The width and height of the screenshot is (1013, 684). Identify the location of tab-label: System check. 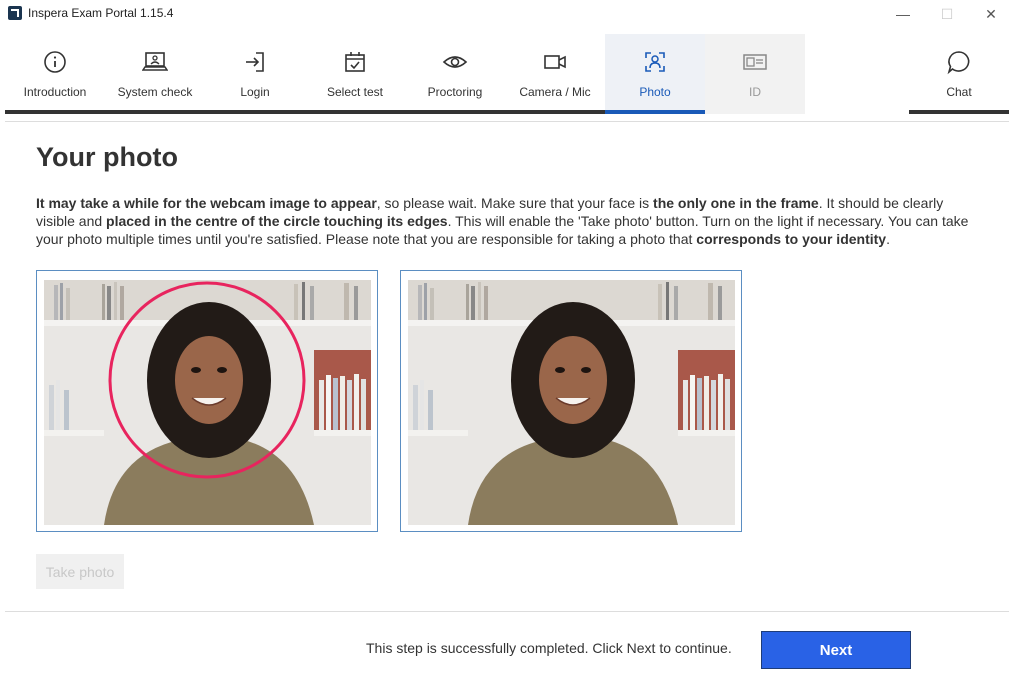
(155, 92).